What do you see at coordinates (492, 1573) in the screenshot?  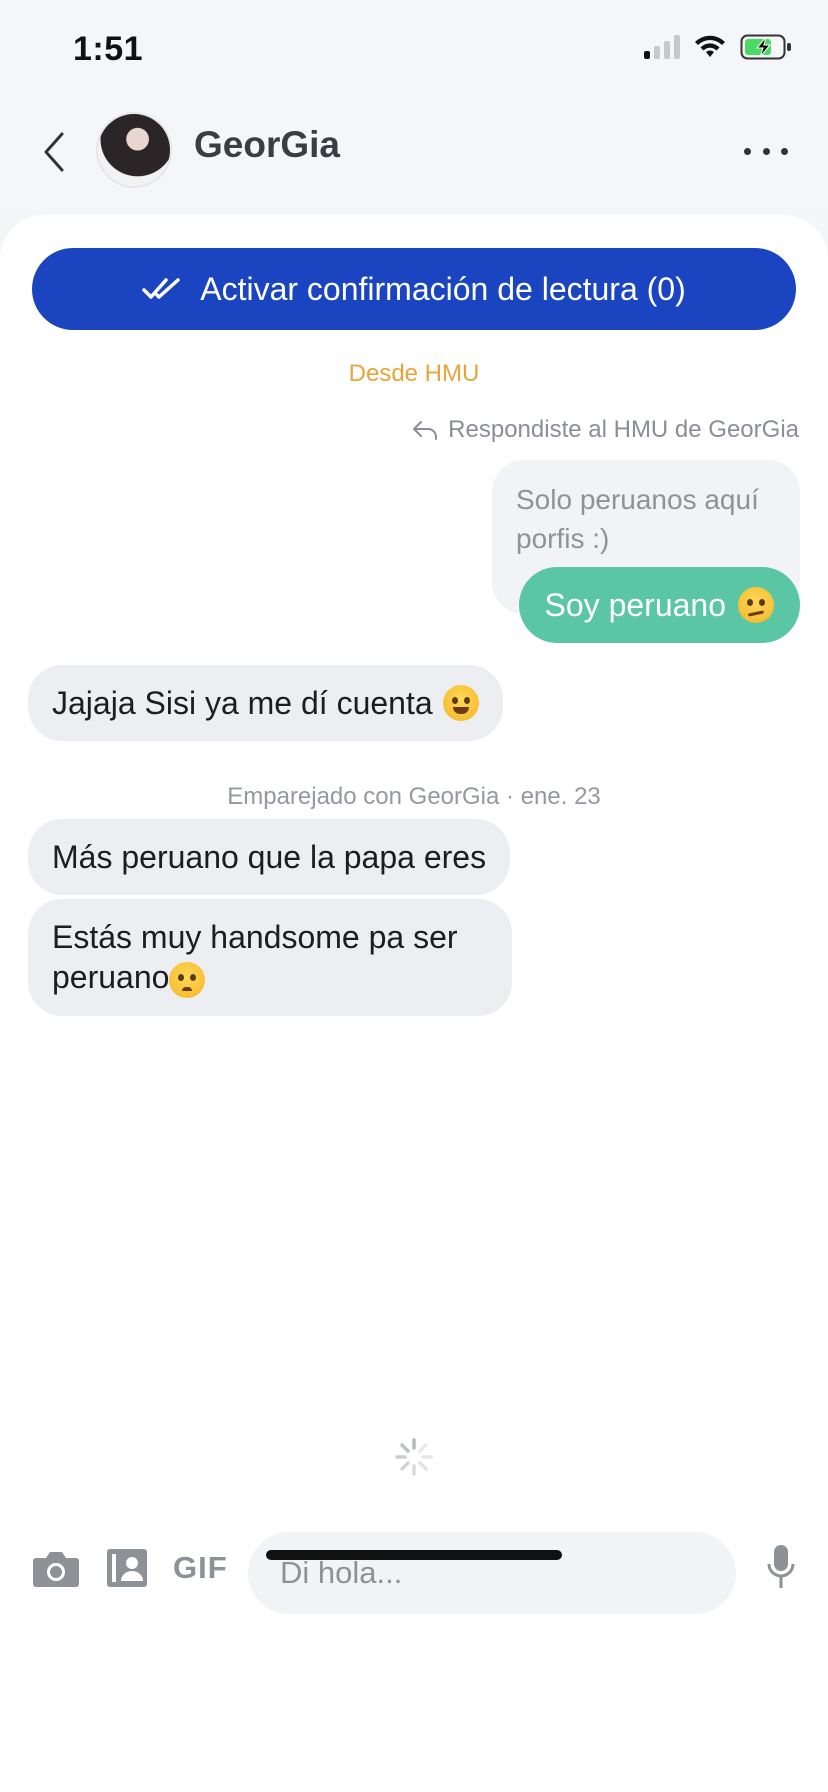 I see `message-input` at bounding box center [492, 1573].